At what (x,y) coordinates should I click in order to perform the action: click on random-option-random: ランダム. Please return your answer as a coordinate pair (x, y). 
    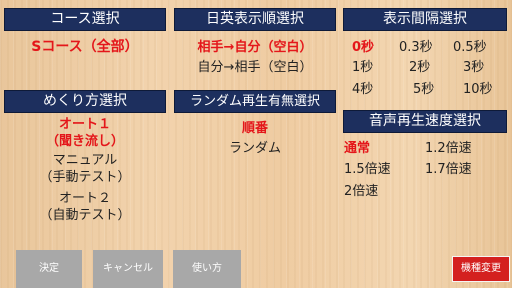
    Looking at the image, I should click on (255, 146).